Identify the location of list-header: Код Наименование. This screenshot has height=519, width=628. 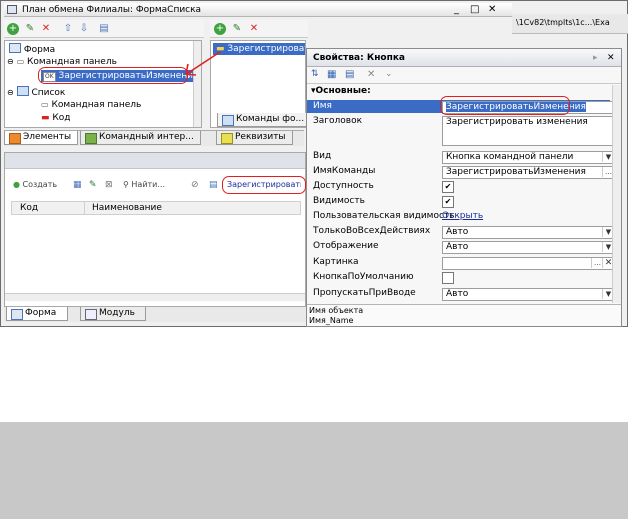
(156, 208).